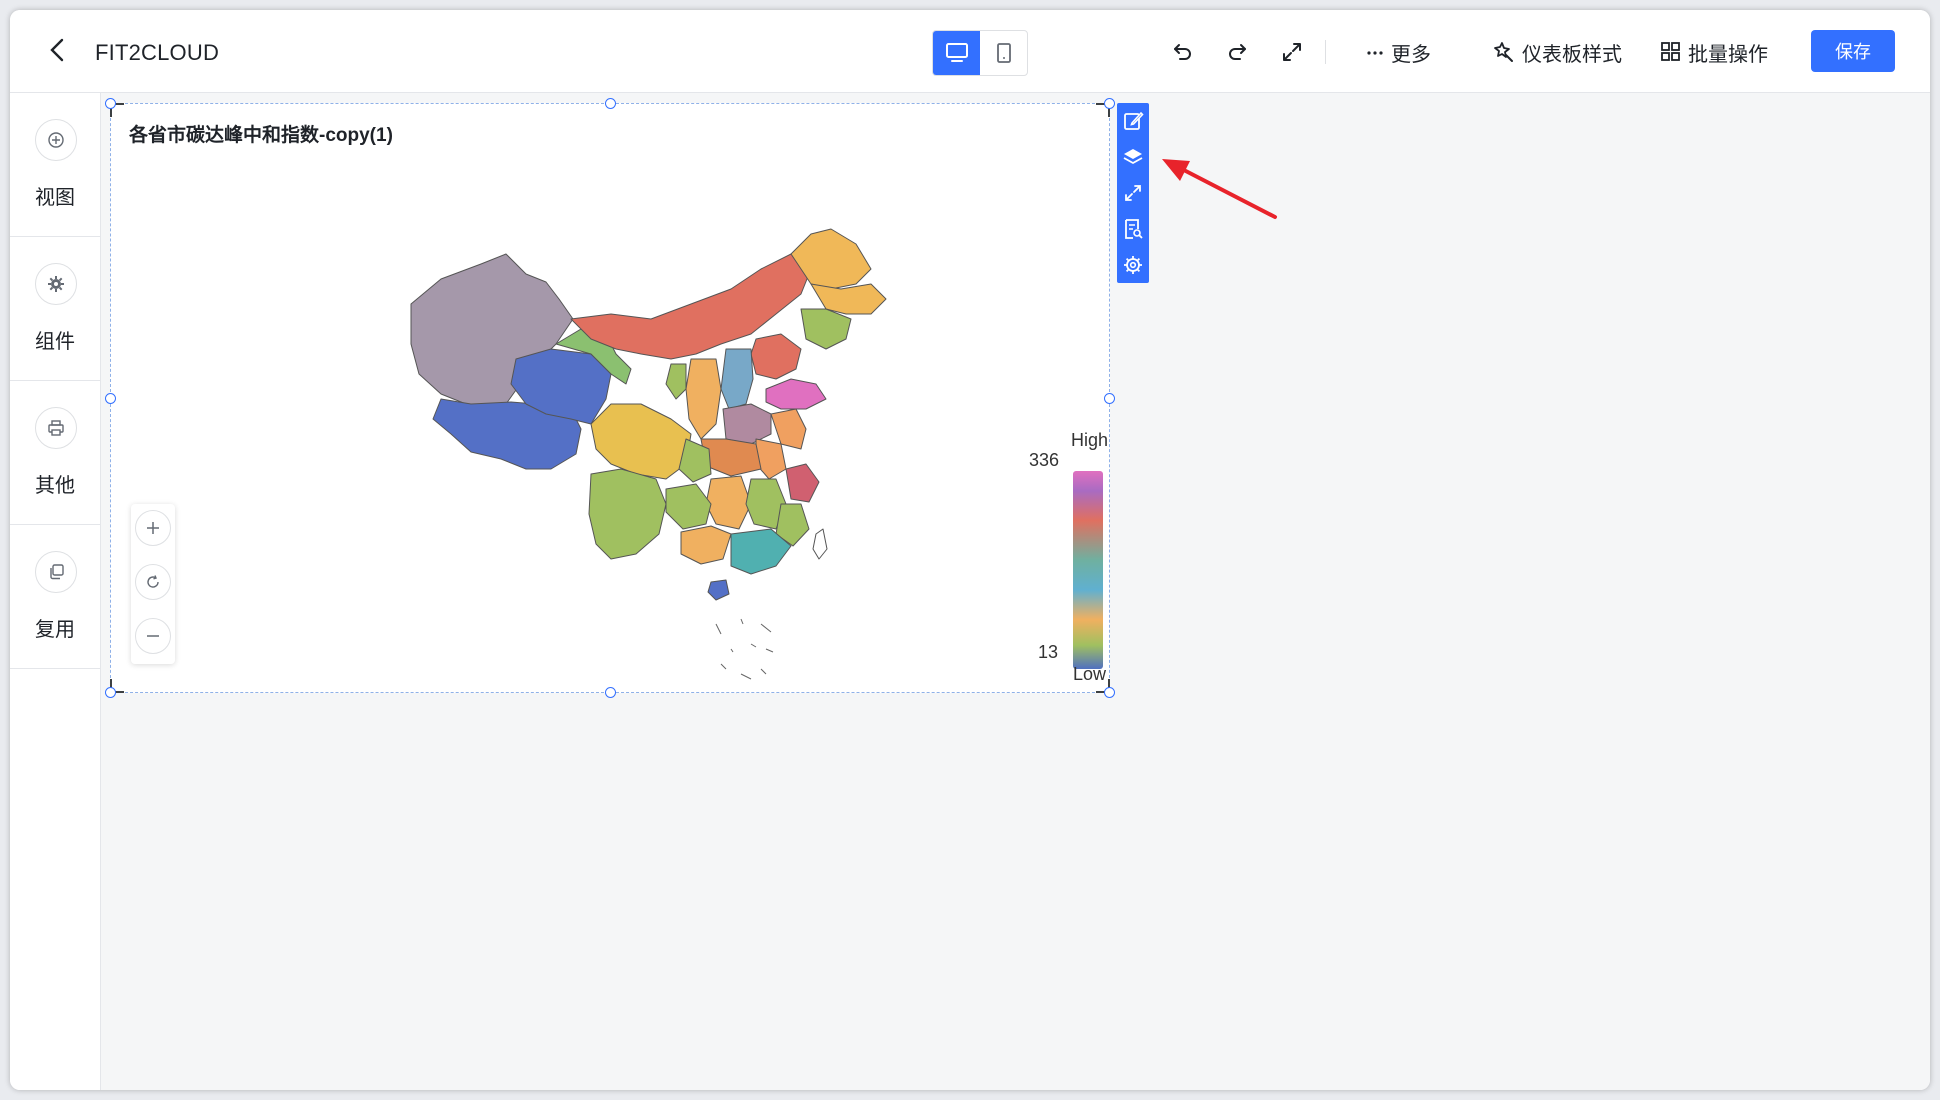 Image resolution: width=1940 pixels, height=1100 pixels. I want to click on chevron-left-icon, so click(57, 50).